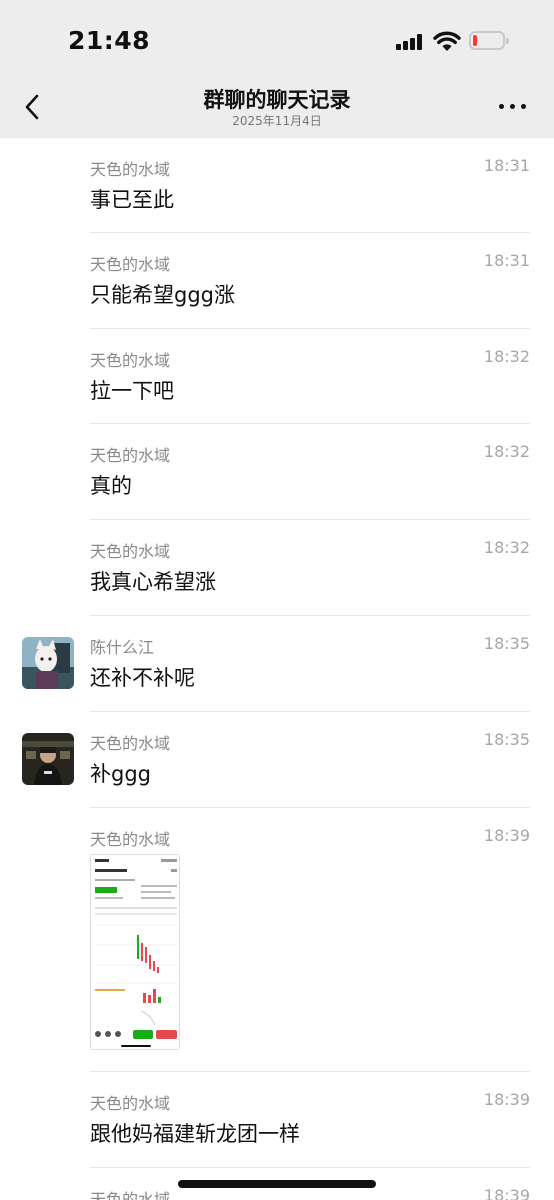  Describe the element at coordinates (109, 40) in the screenshot. I see `status-time: 21:48` at that location.